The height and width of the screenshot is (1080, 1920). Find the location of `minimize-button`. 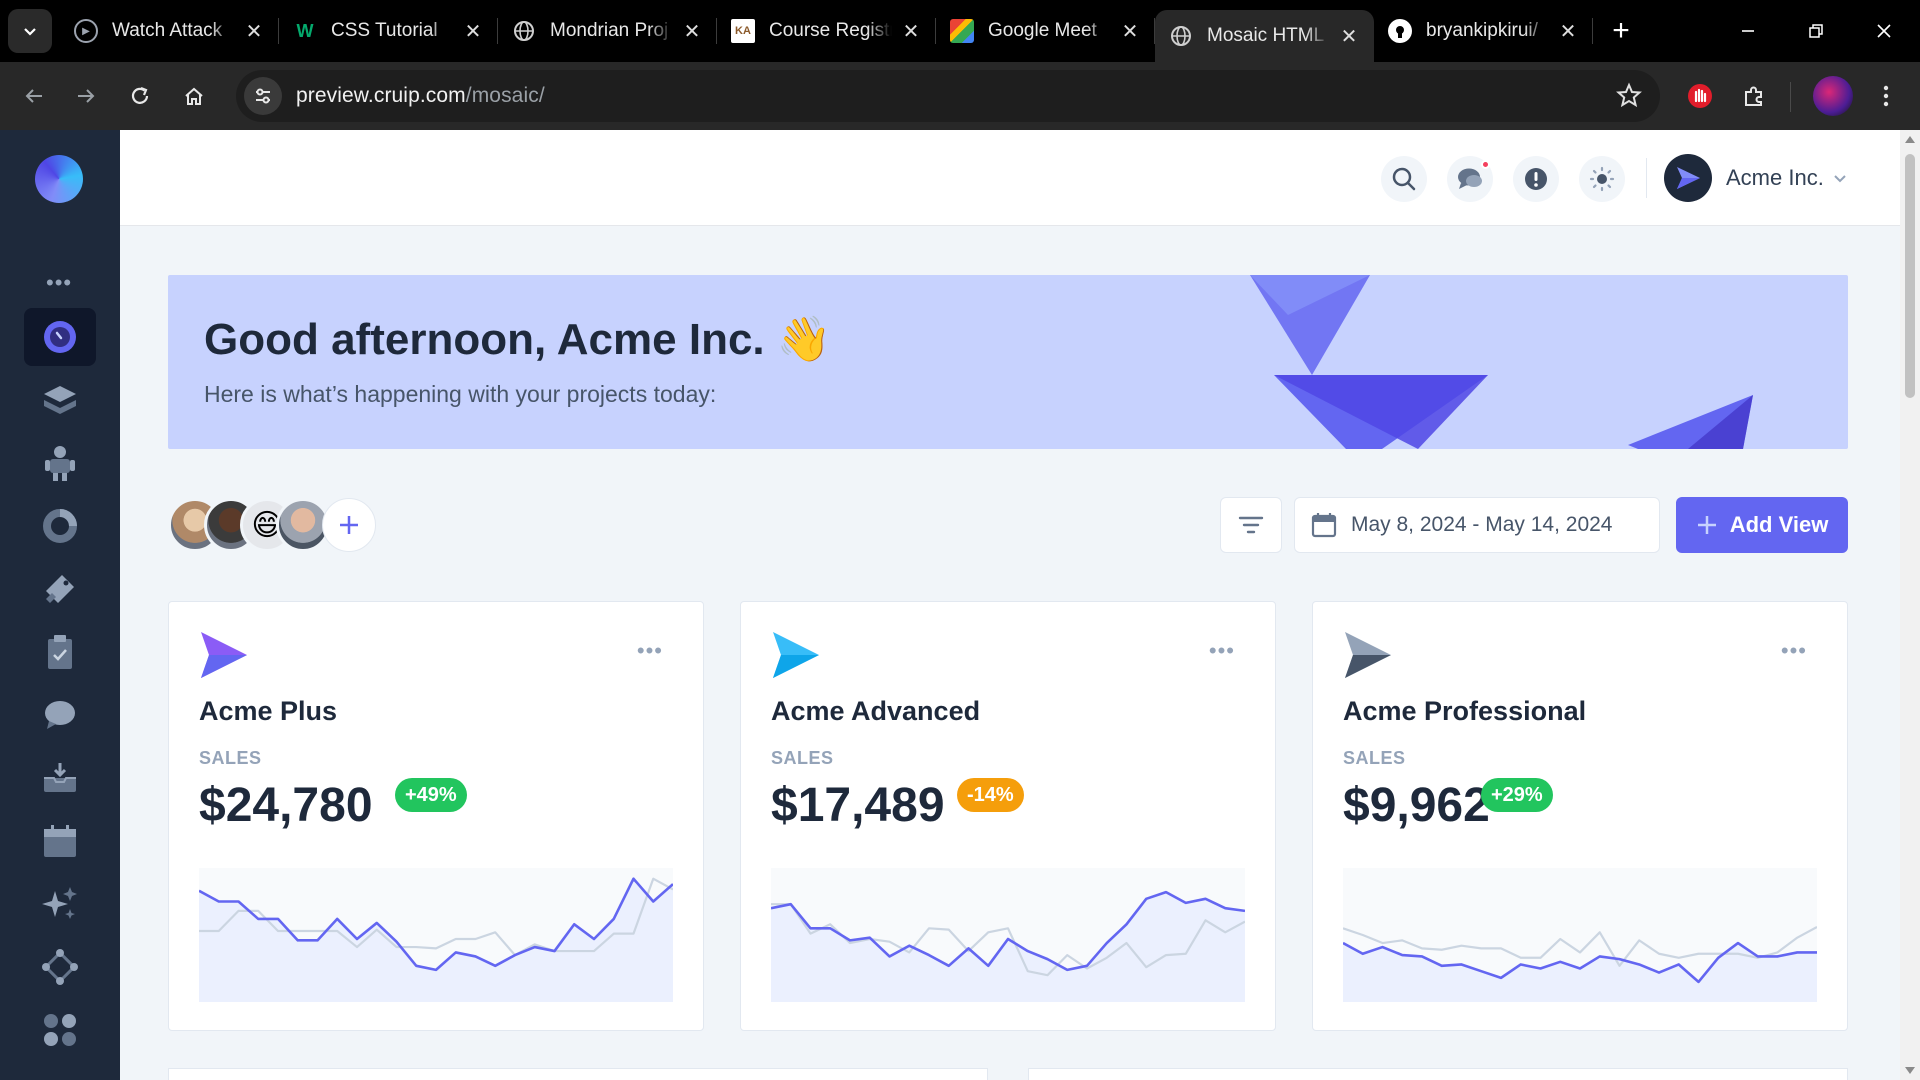

minimize-button is located at coordinates (1748, 31).